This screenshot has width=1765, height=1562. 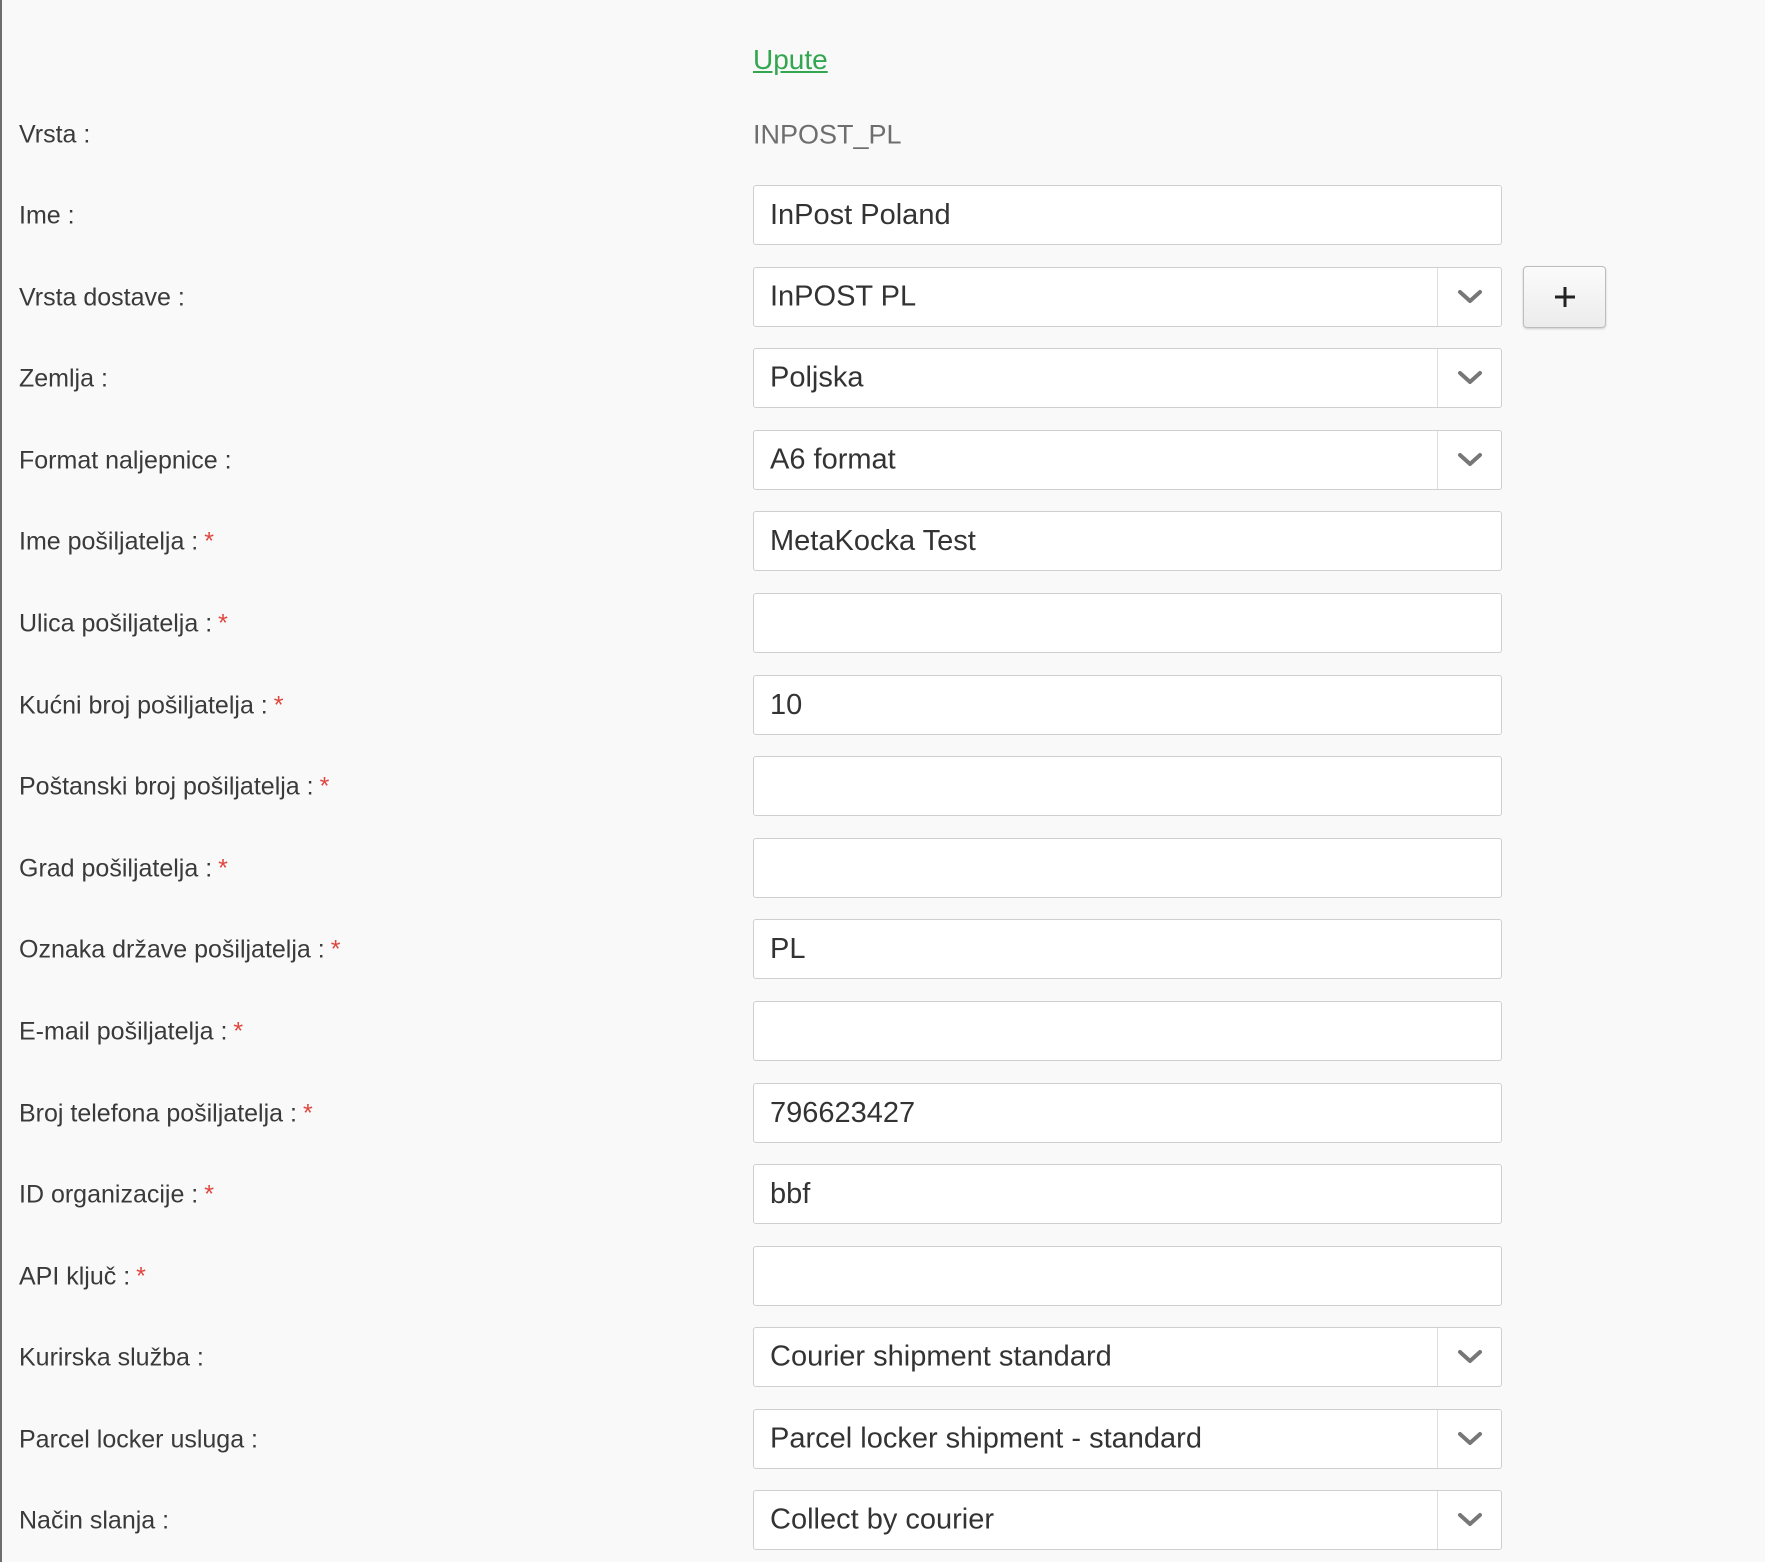 I want to click on ulica-posiljatelja-label: Ulica pošiljatelja : *, so click(x=123, y=624).